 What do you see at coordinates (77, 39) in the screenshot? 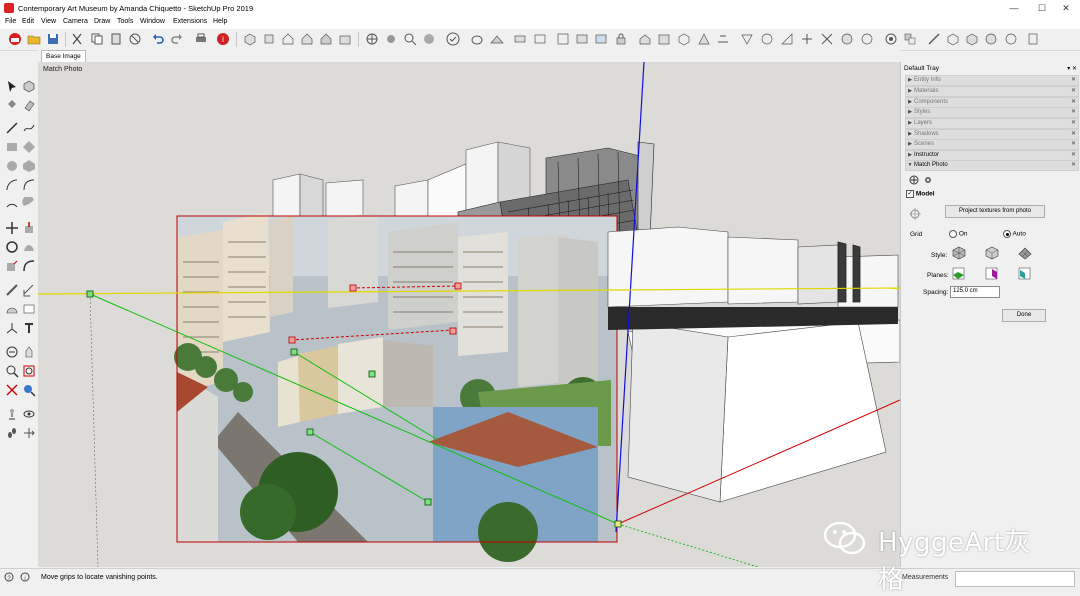
I see `cut-icon` at bounding box center [77, 39].